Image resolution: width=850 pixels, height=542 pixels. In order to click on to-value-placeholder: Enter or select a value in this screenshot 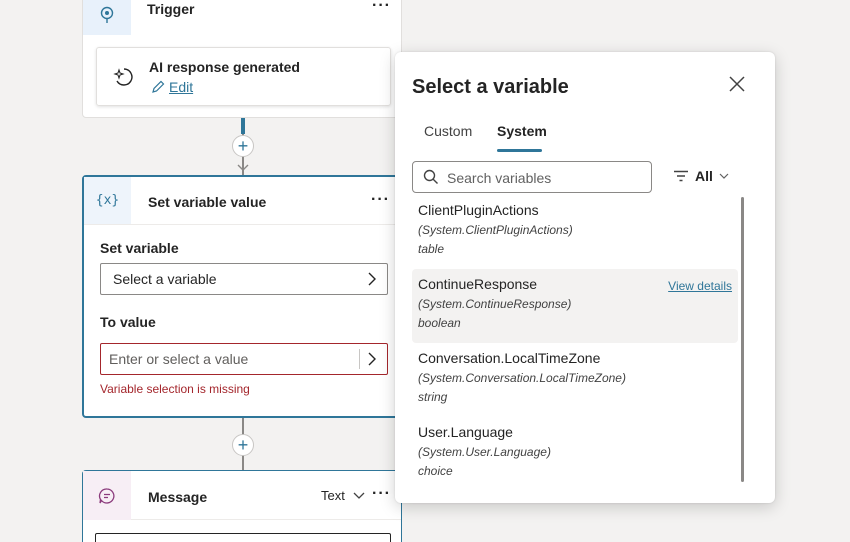, I will do `click(179, 359)`.